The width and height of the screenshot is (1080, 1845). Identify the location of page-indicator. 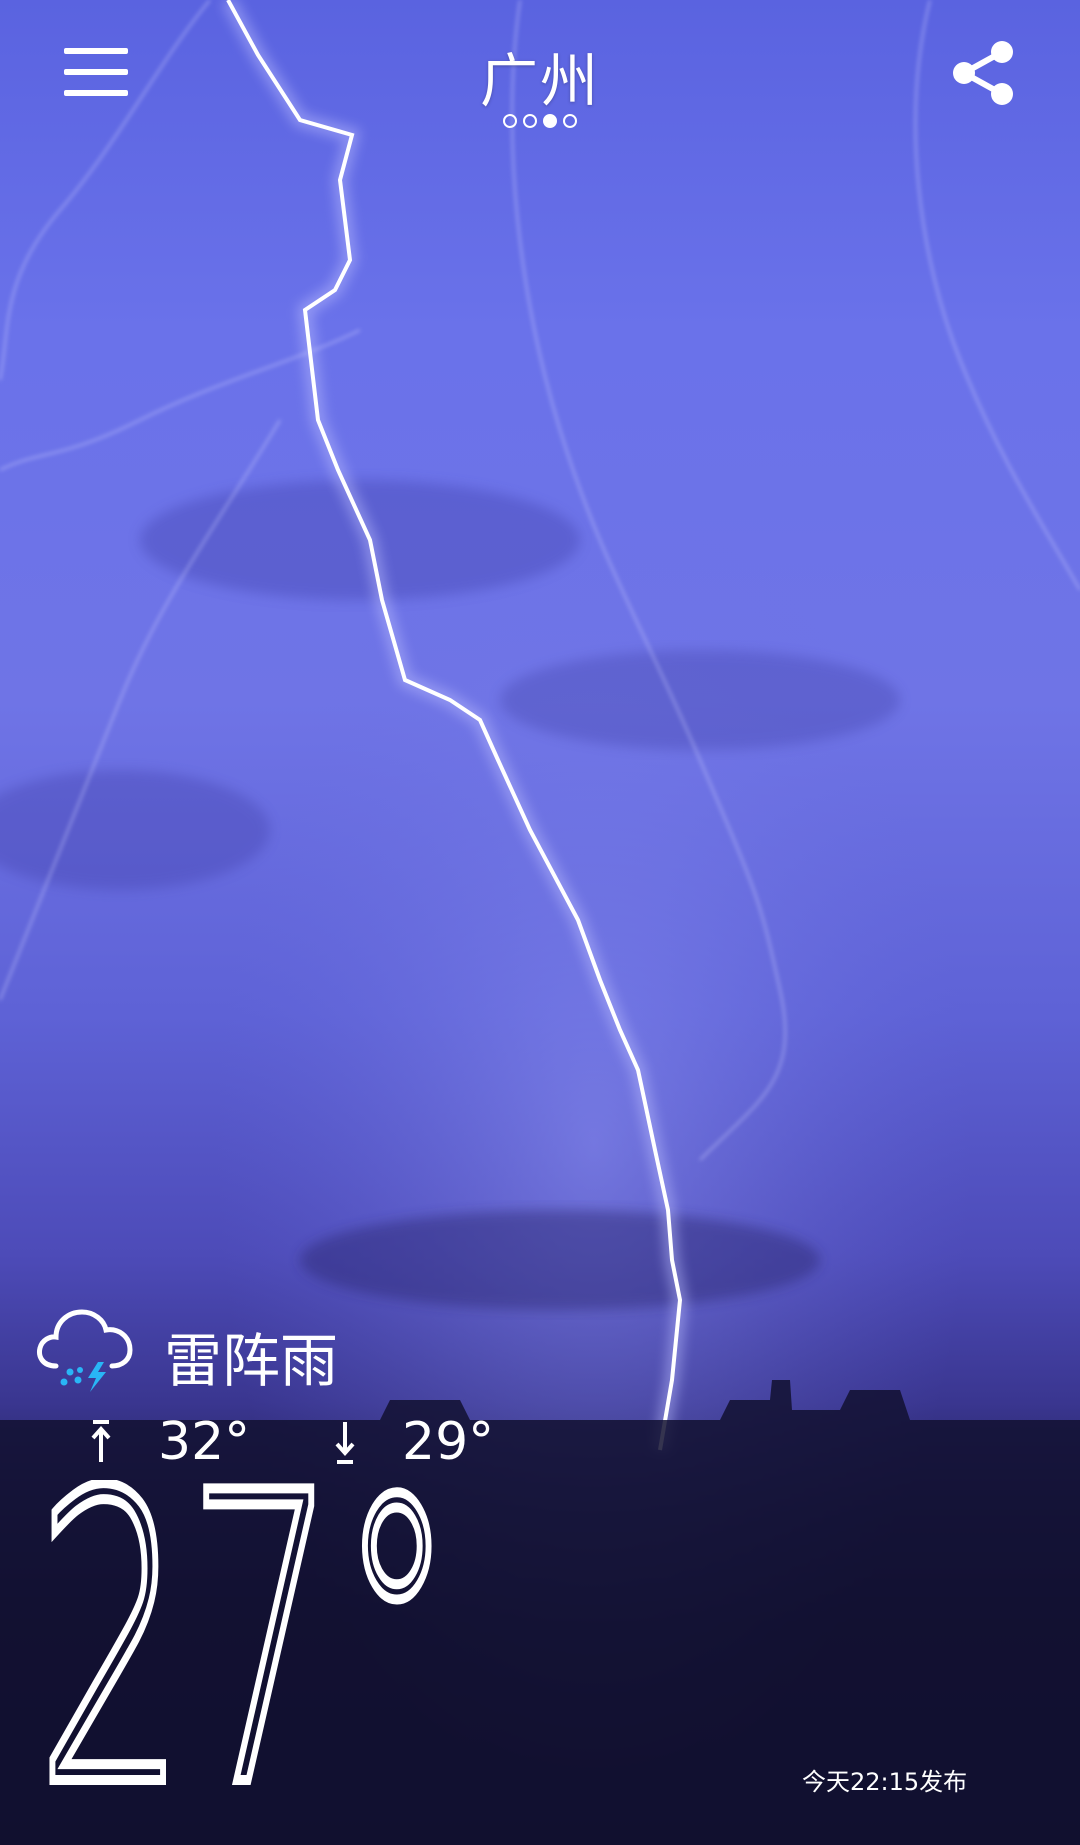
(540, 121).